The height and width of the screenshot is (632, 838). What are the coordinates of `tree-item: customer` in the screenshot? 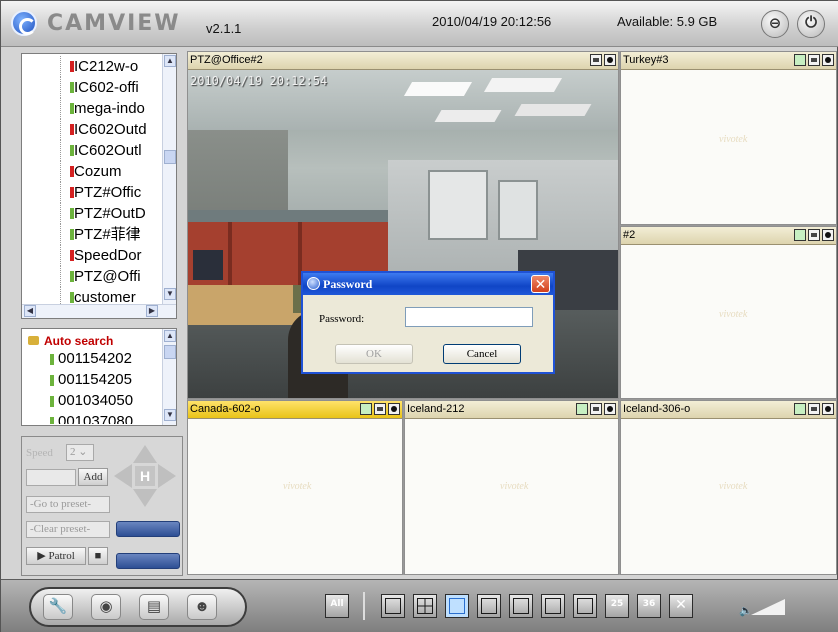 It's located at (93, 295).